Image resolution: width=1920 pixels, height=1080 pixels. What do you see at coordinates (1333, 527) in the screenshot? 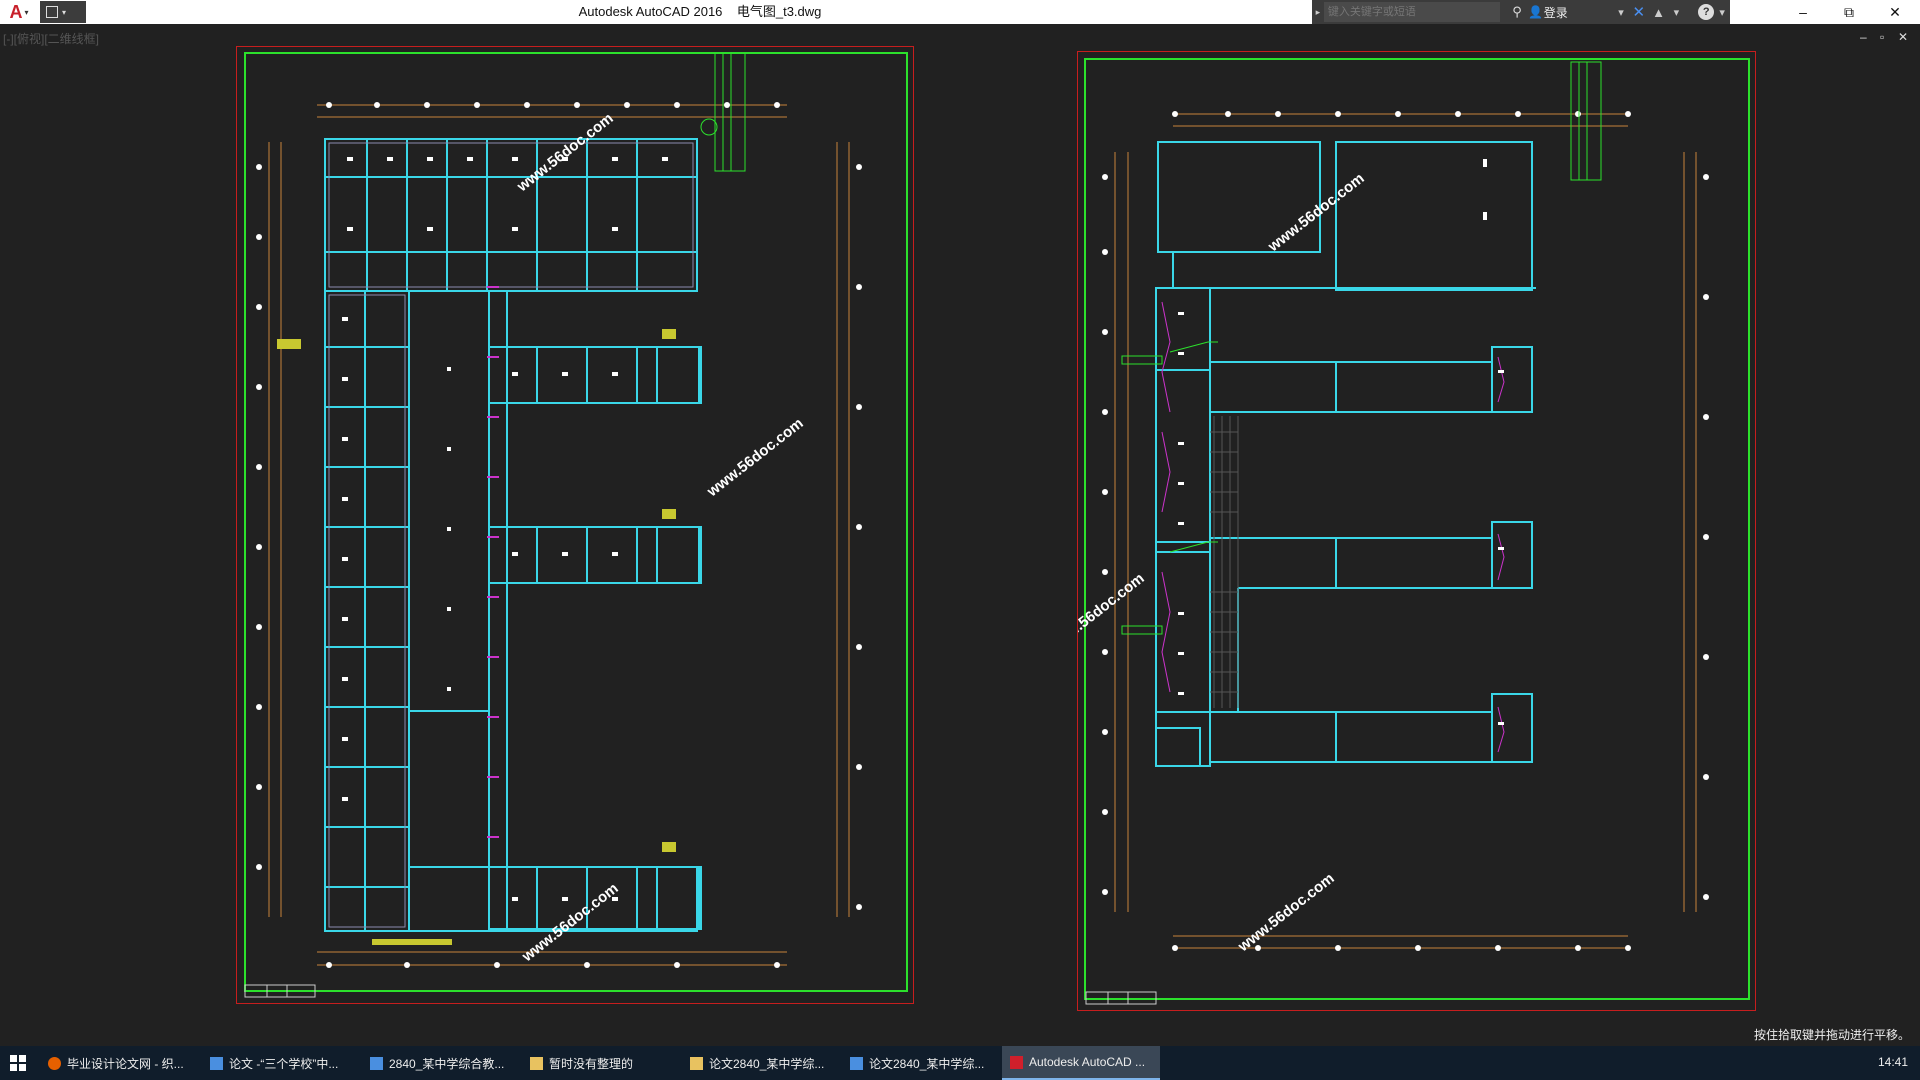
I see `magenta-wiring-right` at bounding box center [1333, 527].